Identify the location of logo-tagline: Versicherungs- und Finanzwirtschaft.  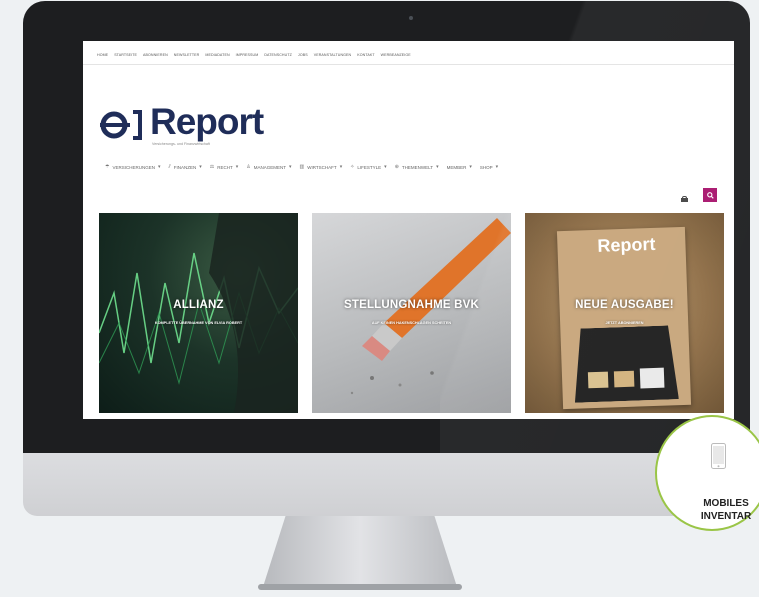
(181, 144).